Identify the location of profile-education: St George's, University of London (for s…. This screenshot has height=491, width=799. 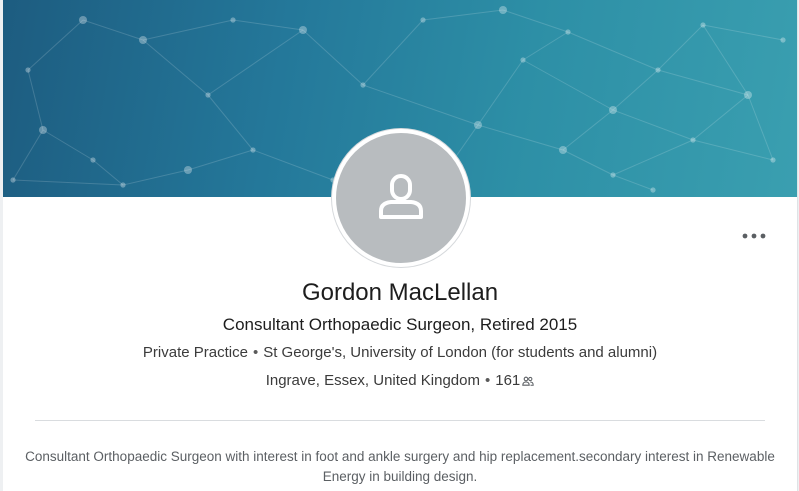
(460, 352).